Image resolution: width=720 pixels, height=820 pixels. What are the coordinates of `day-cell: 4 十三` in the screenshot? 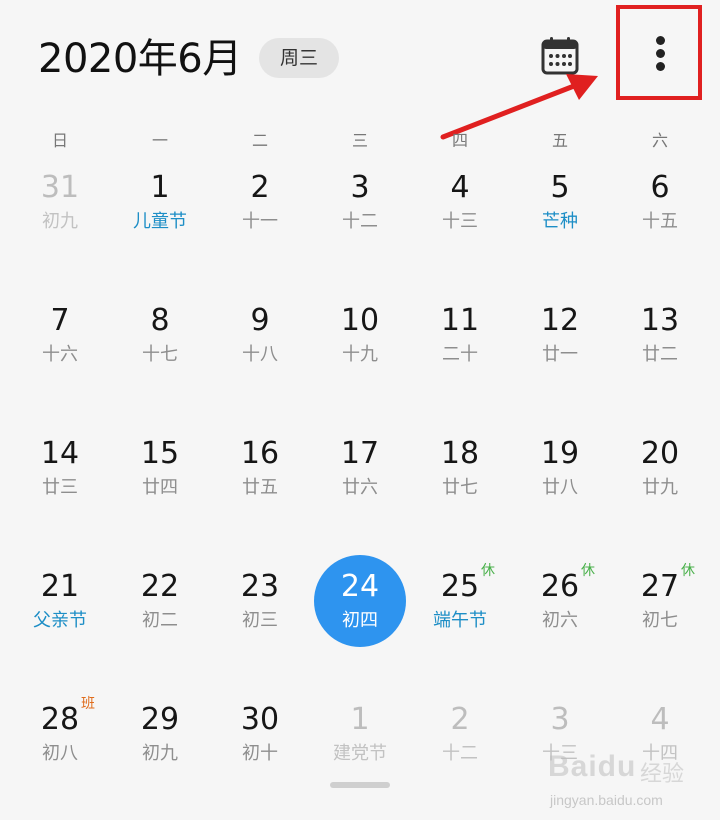 It's located at (460, 230).